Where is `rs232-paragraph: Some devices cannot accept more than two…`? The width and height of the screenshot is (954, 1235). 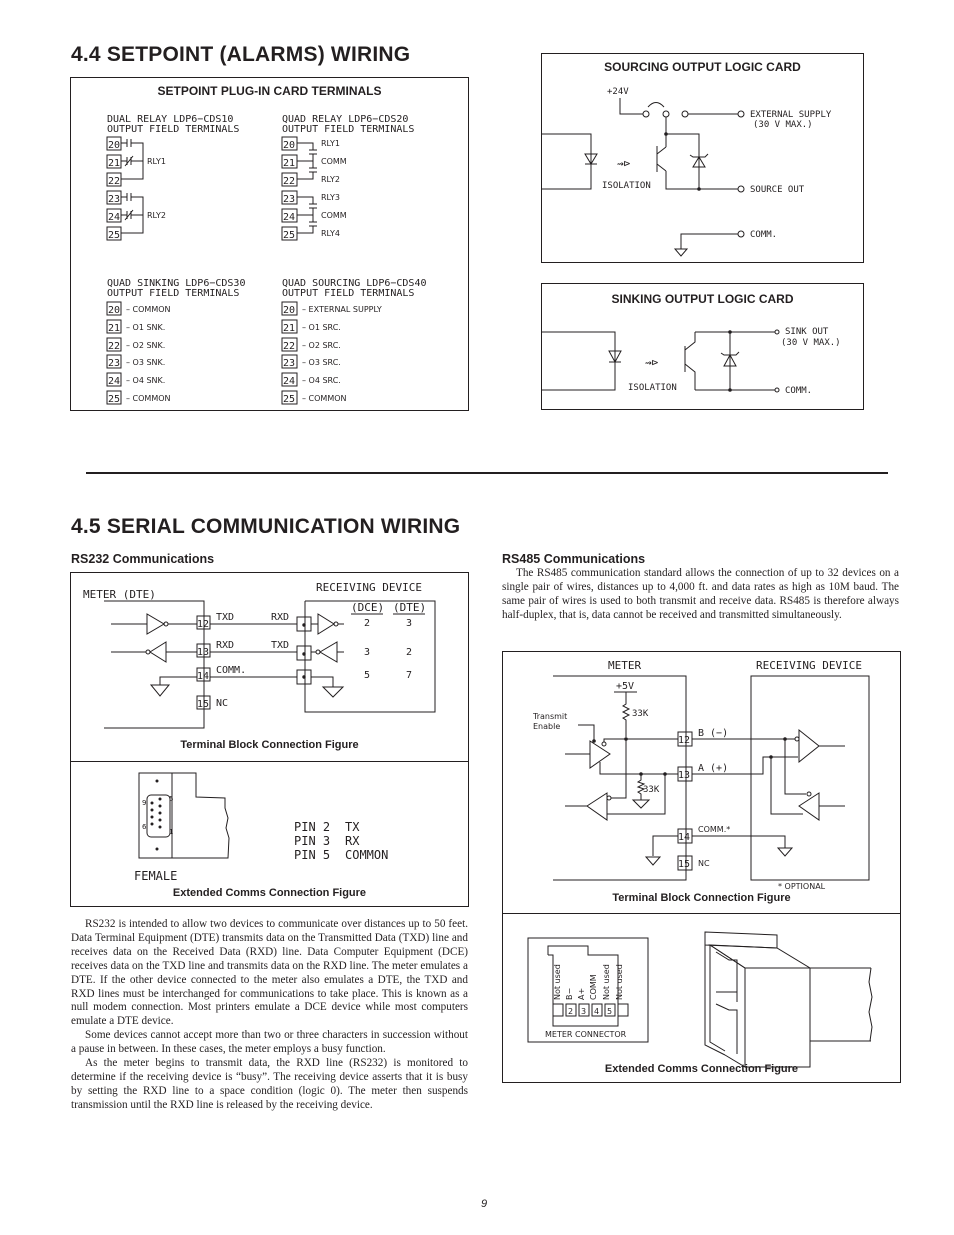 rs232-paragraph: Some devices cannot accept more than two… is located at coordinates (269, 1042).